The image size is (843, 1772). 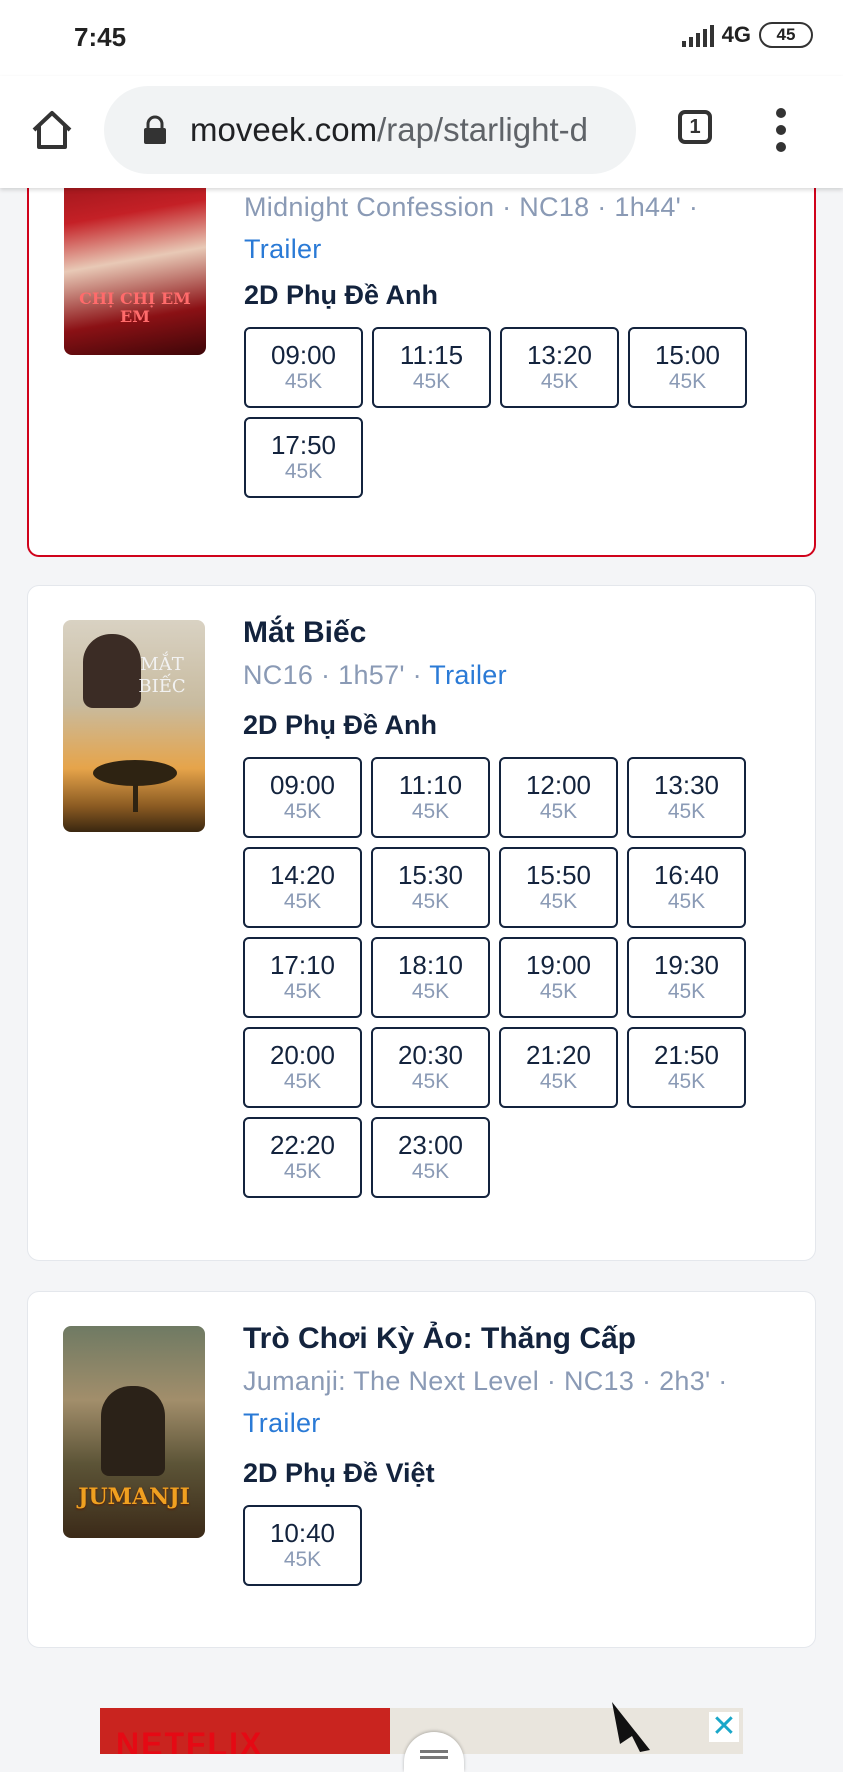 I want to click on showtime-time: 14:20, so click(x=302, y=874).